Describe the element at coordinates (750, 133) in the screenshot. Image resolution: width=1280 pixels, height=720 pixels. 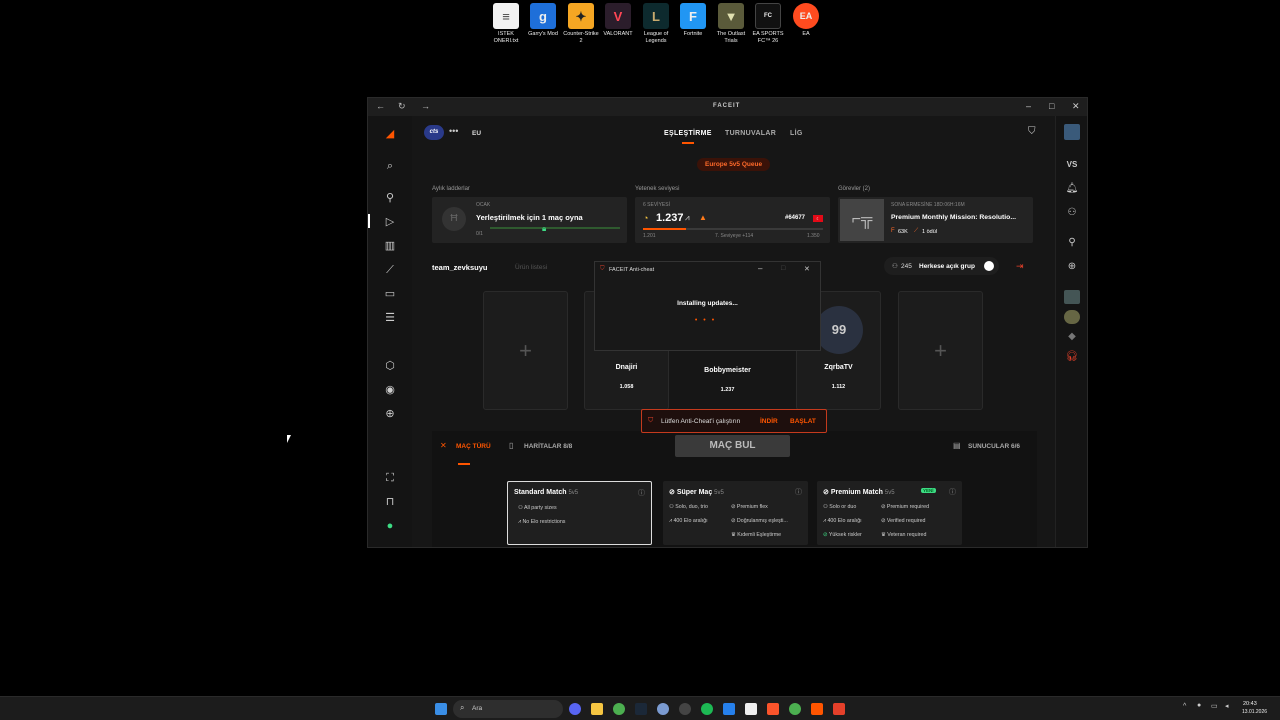
I see `tab-tournaments: TURNUVALAR` at that location.